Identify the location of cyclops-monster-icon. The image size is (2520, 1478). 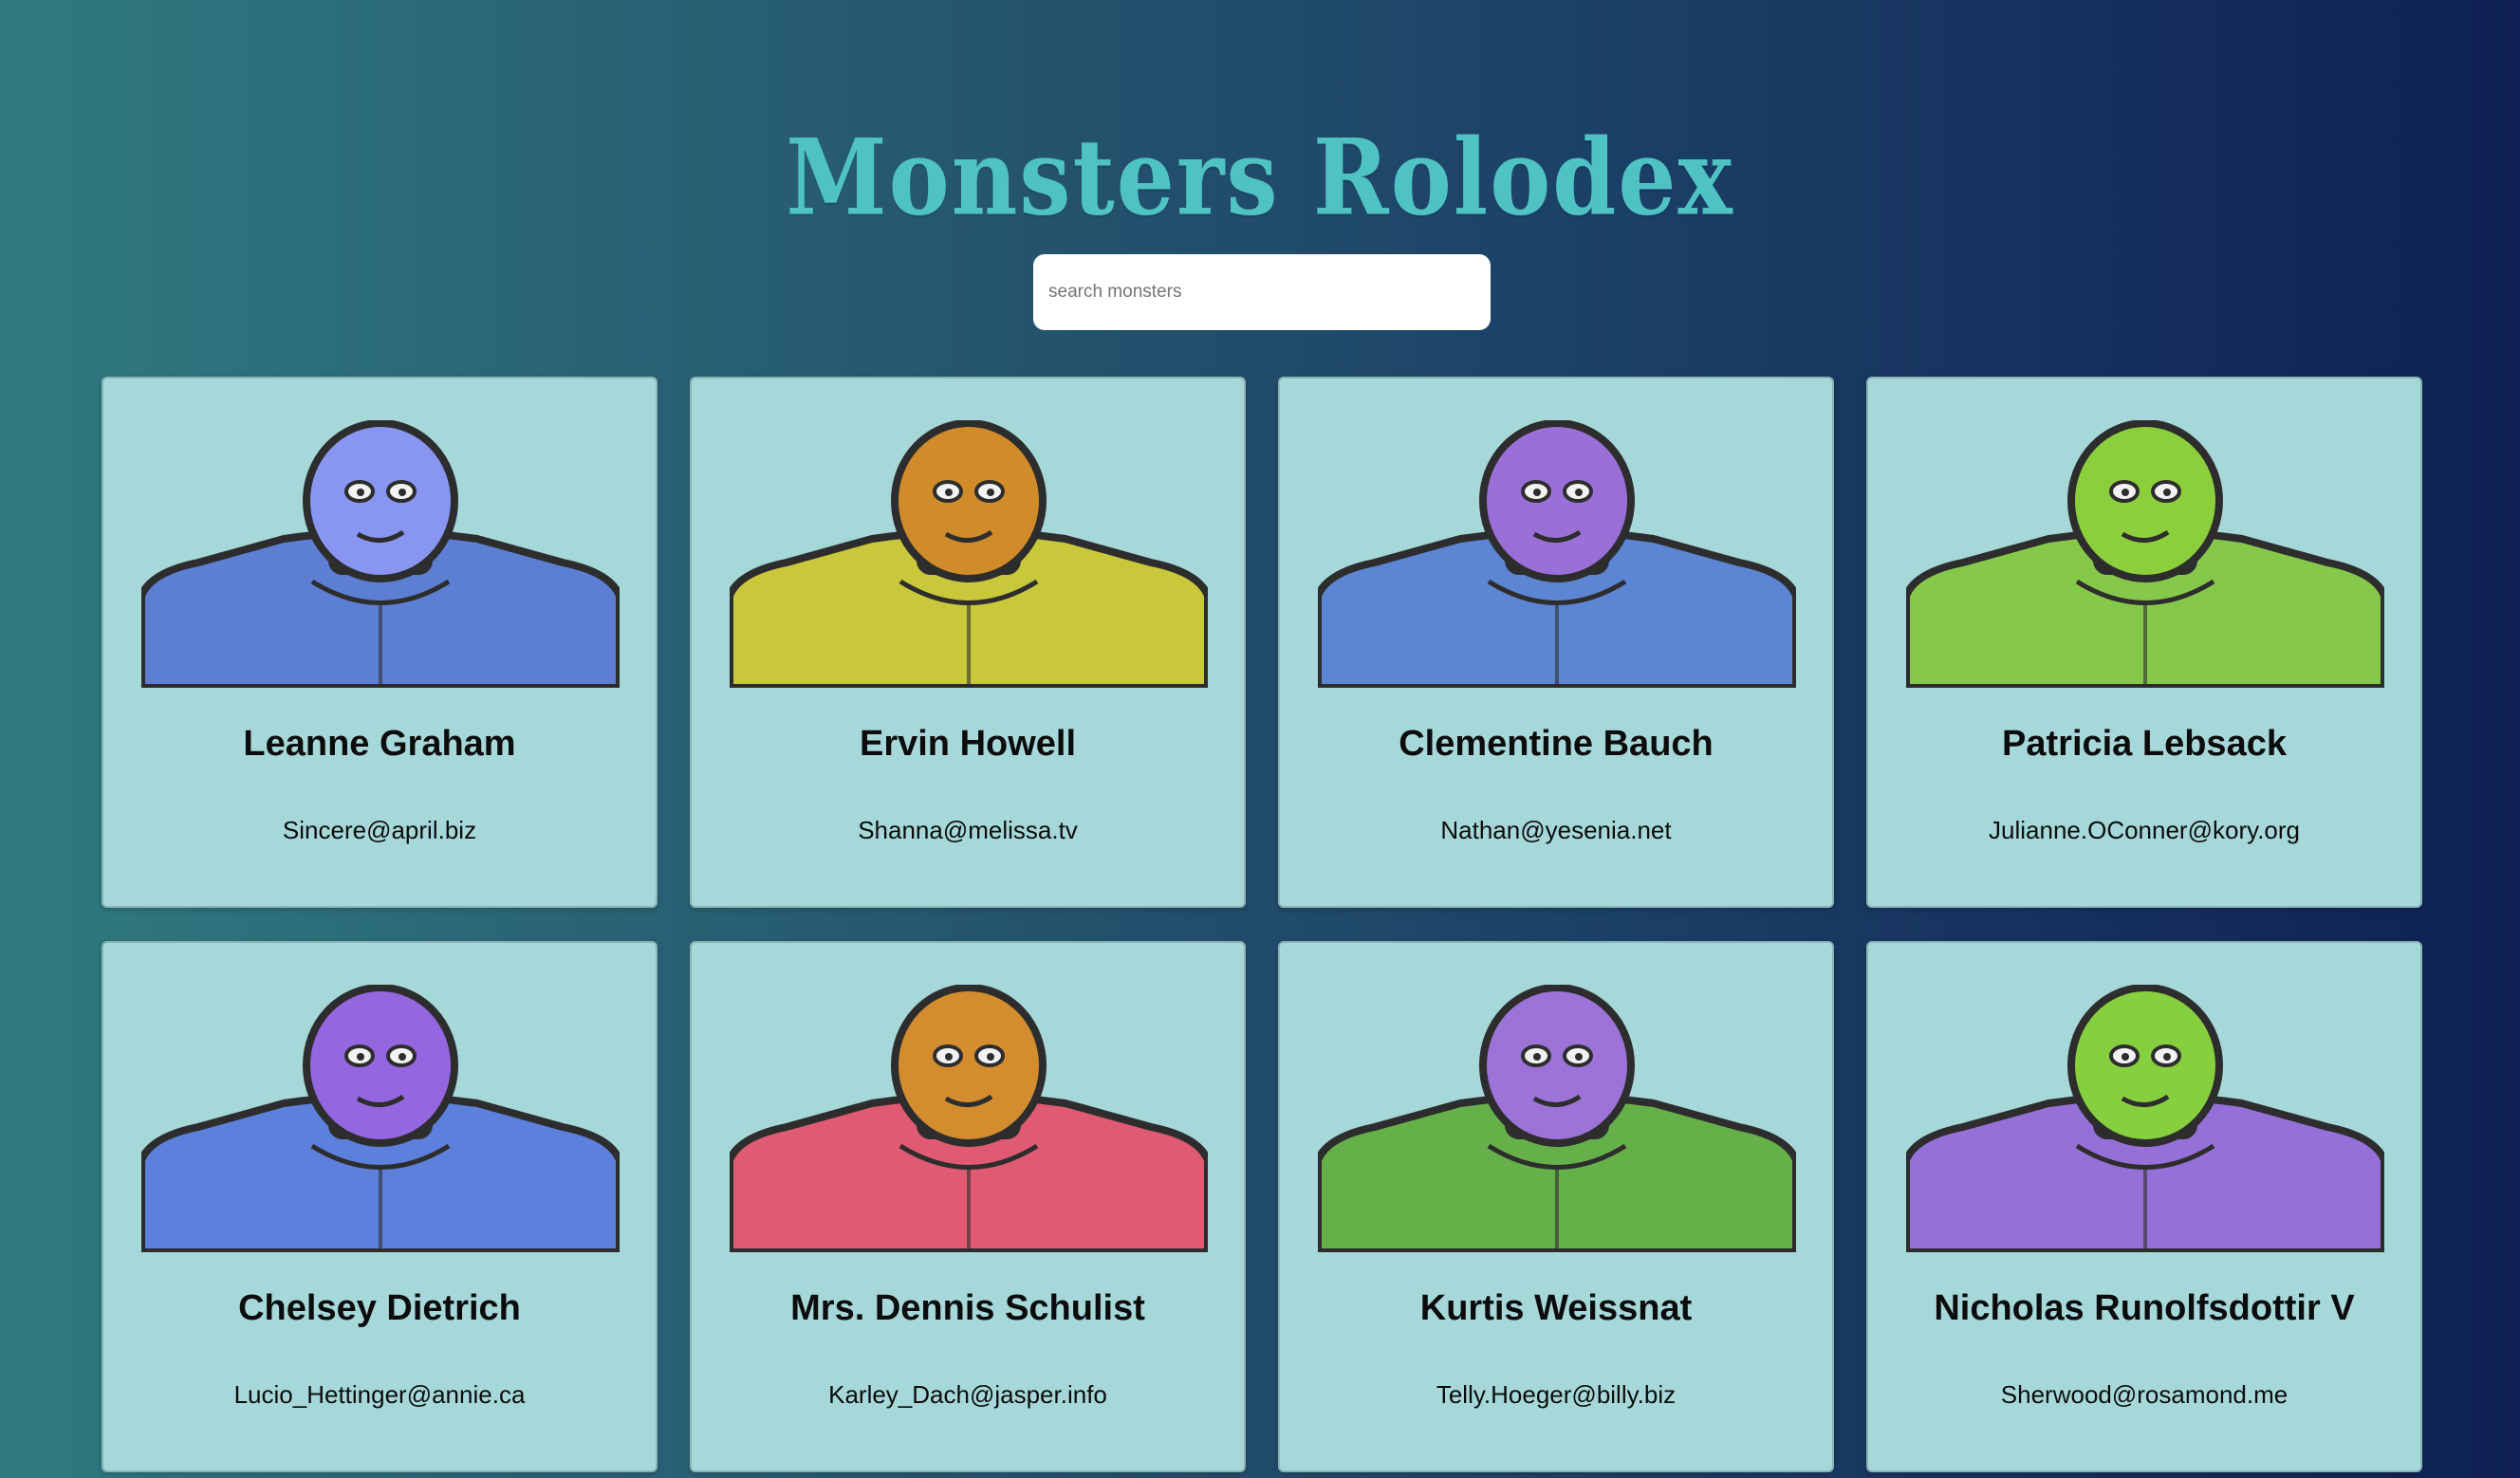
(1557, 554).